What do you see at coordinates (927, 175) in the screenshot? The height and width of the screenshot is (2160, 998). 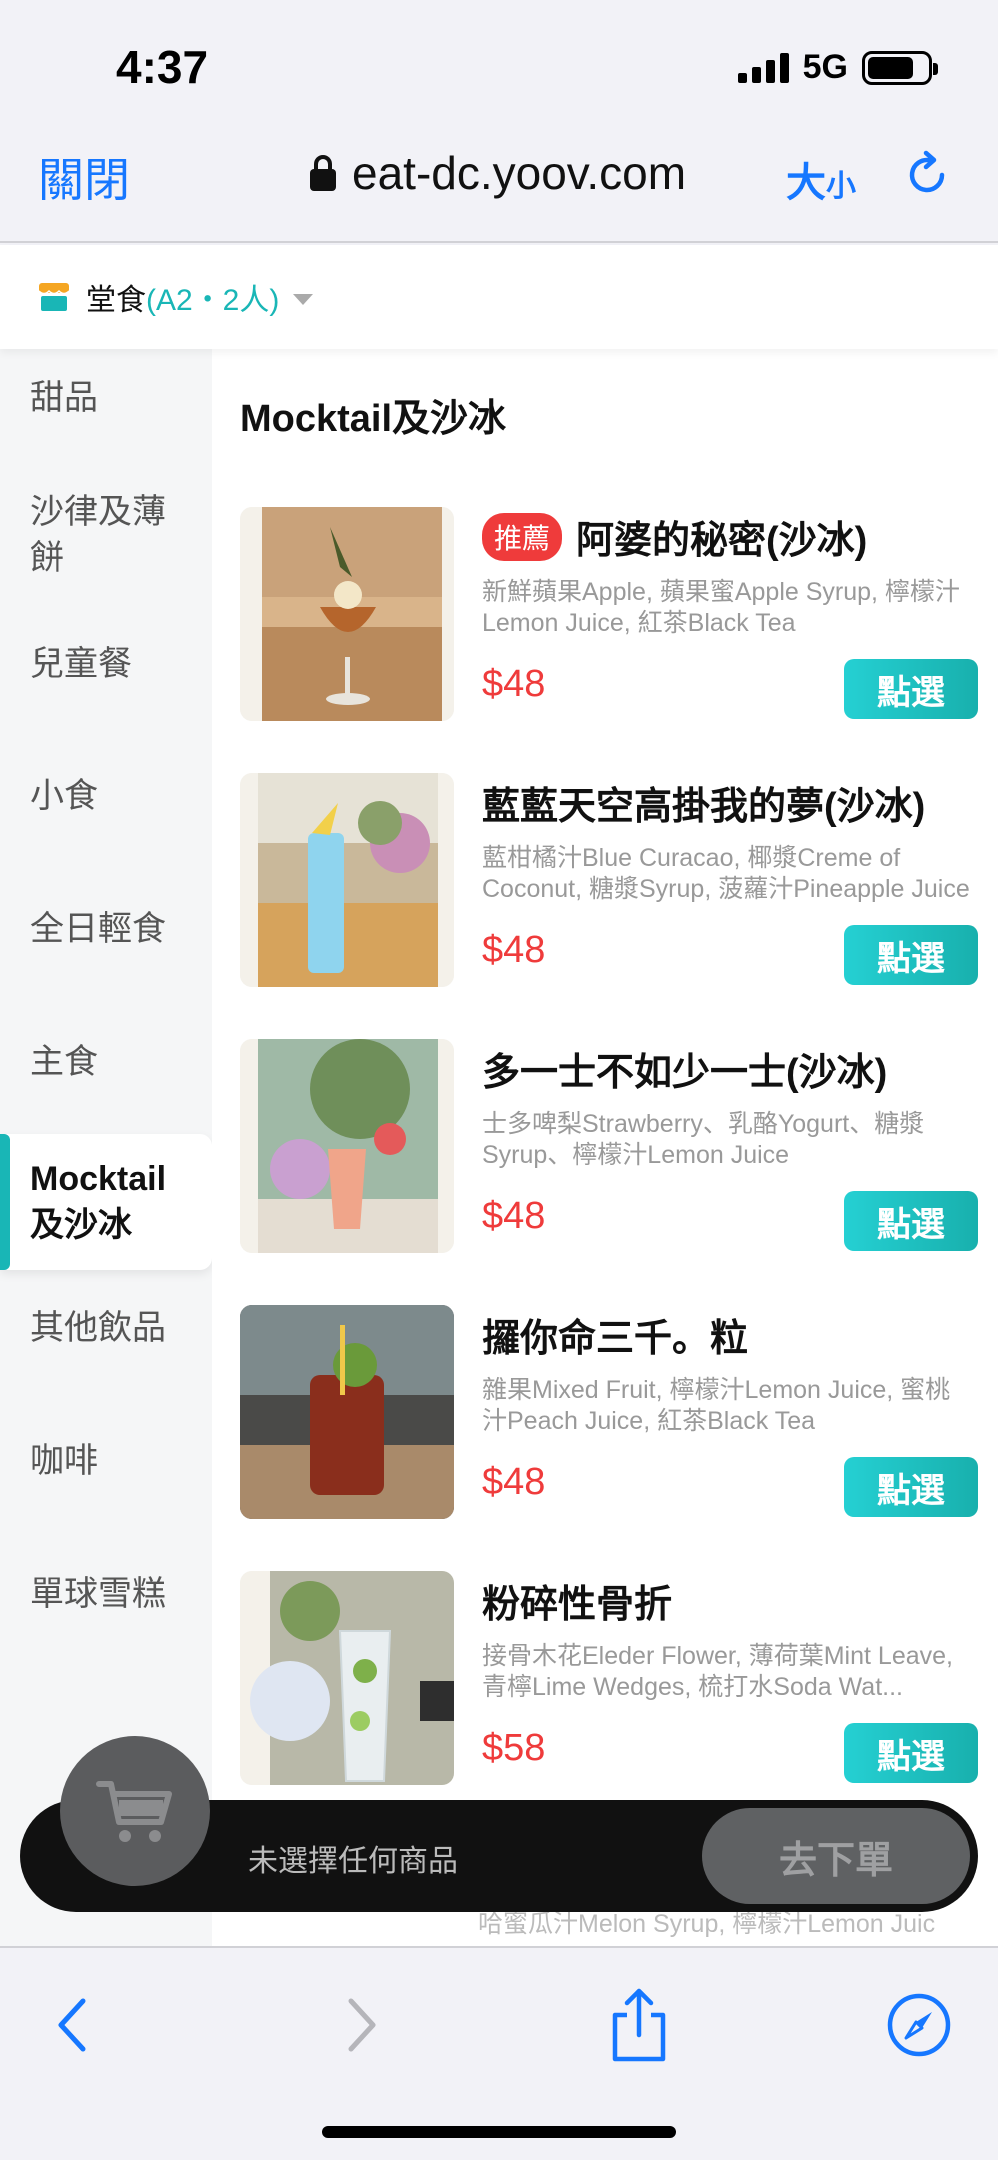 I see `reload-icon` at bounding box center [927, 175].